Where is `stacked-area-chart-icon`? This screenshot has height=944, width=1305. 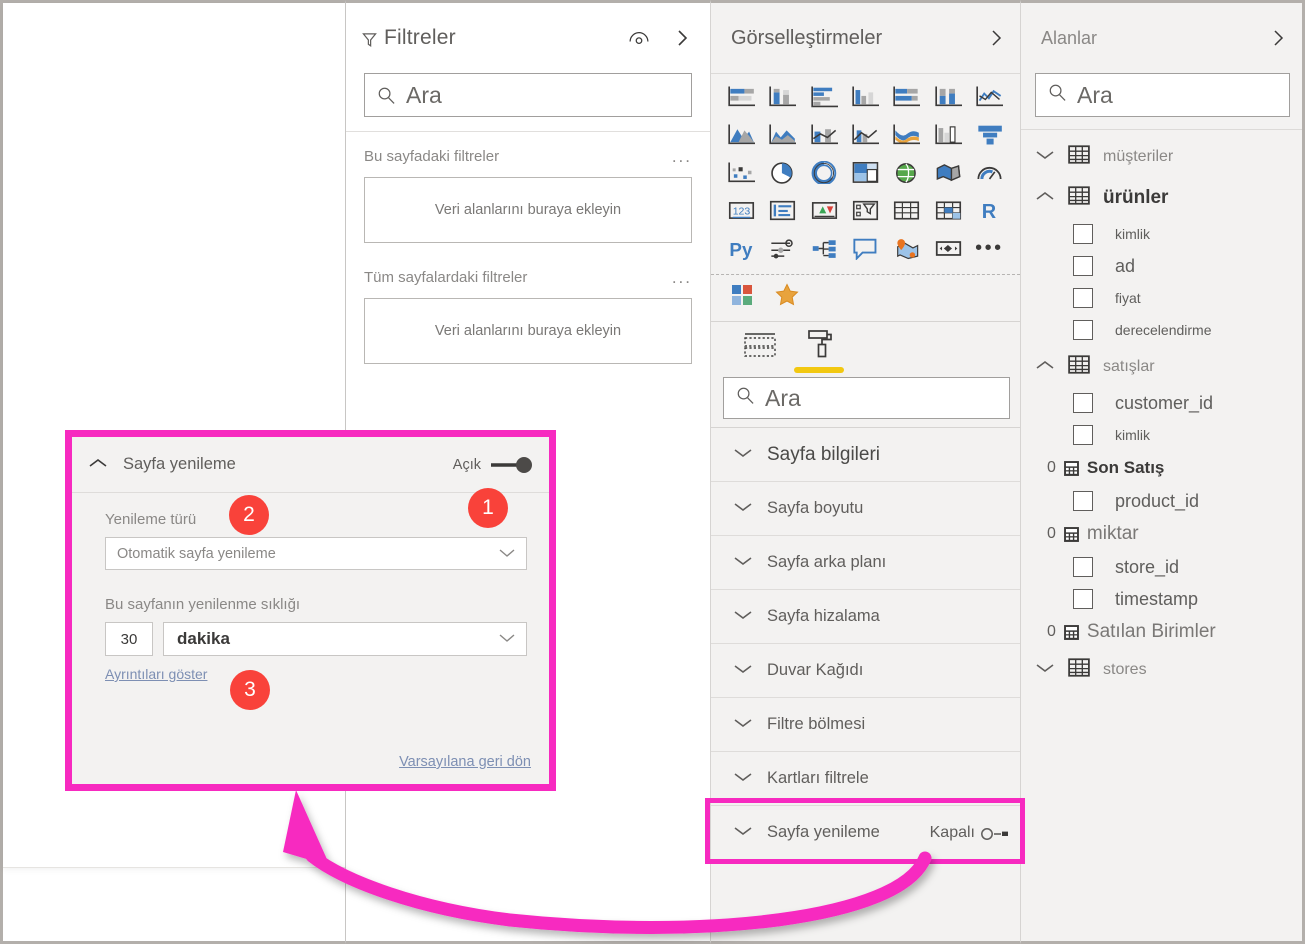 stacked-area-chart-icon is located at coordinates (782, 134).